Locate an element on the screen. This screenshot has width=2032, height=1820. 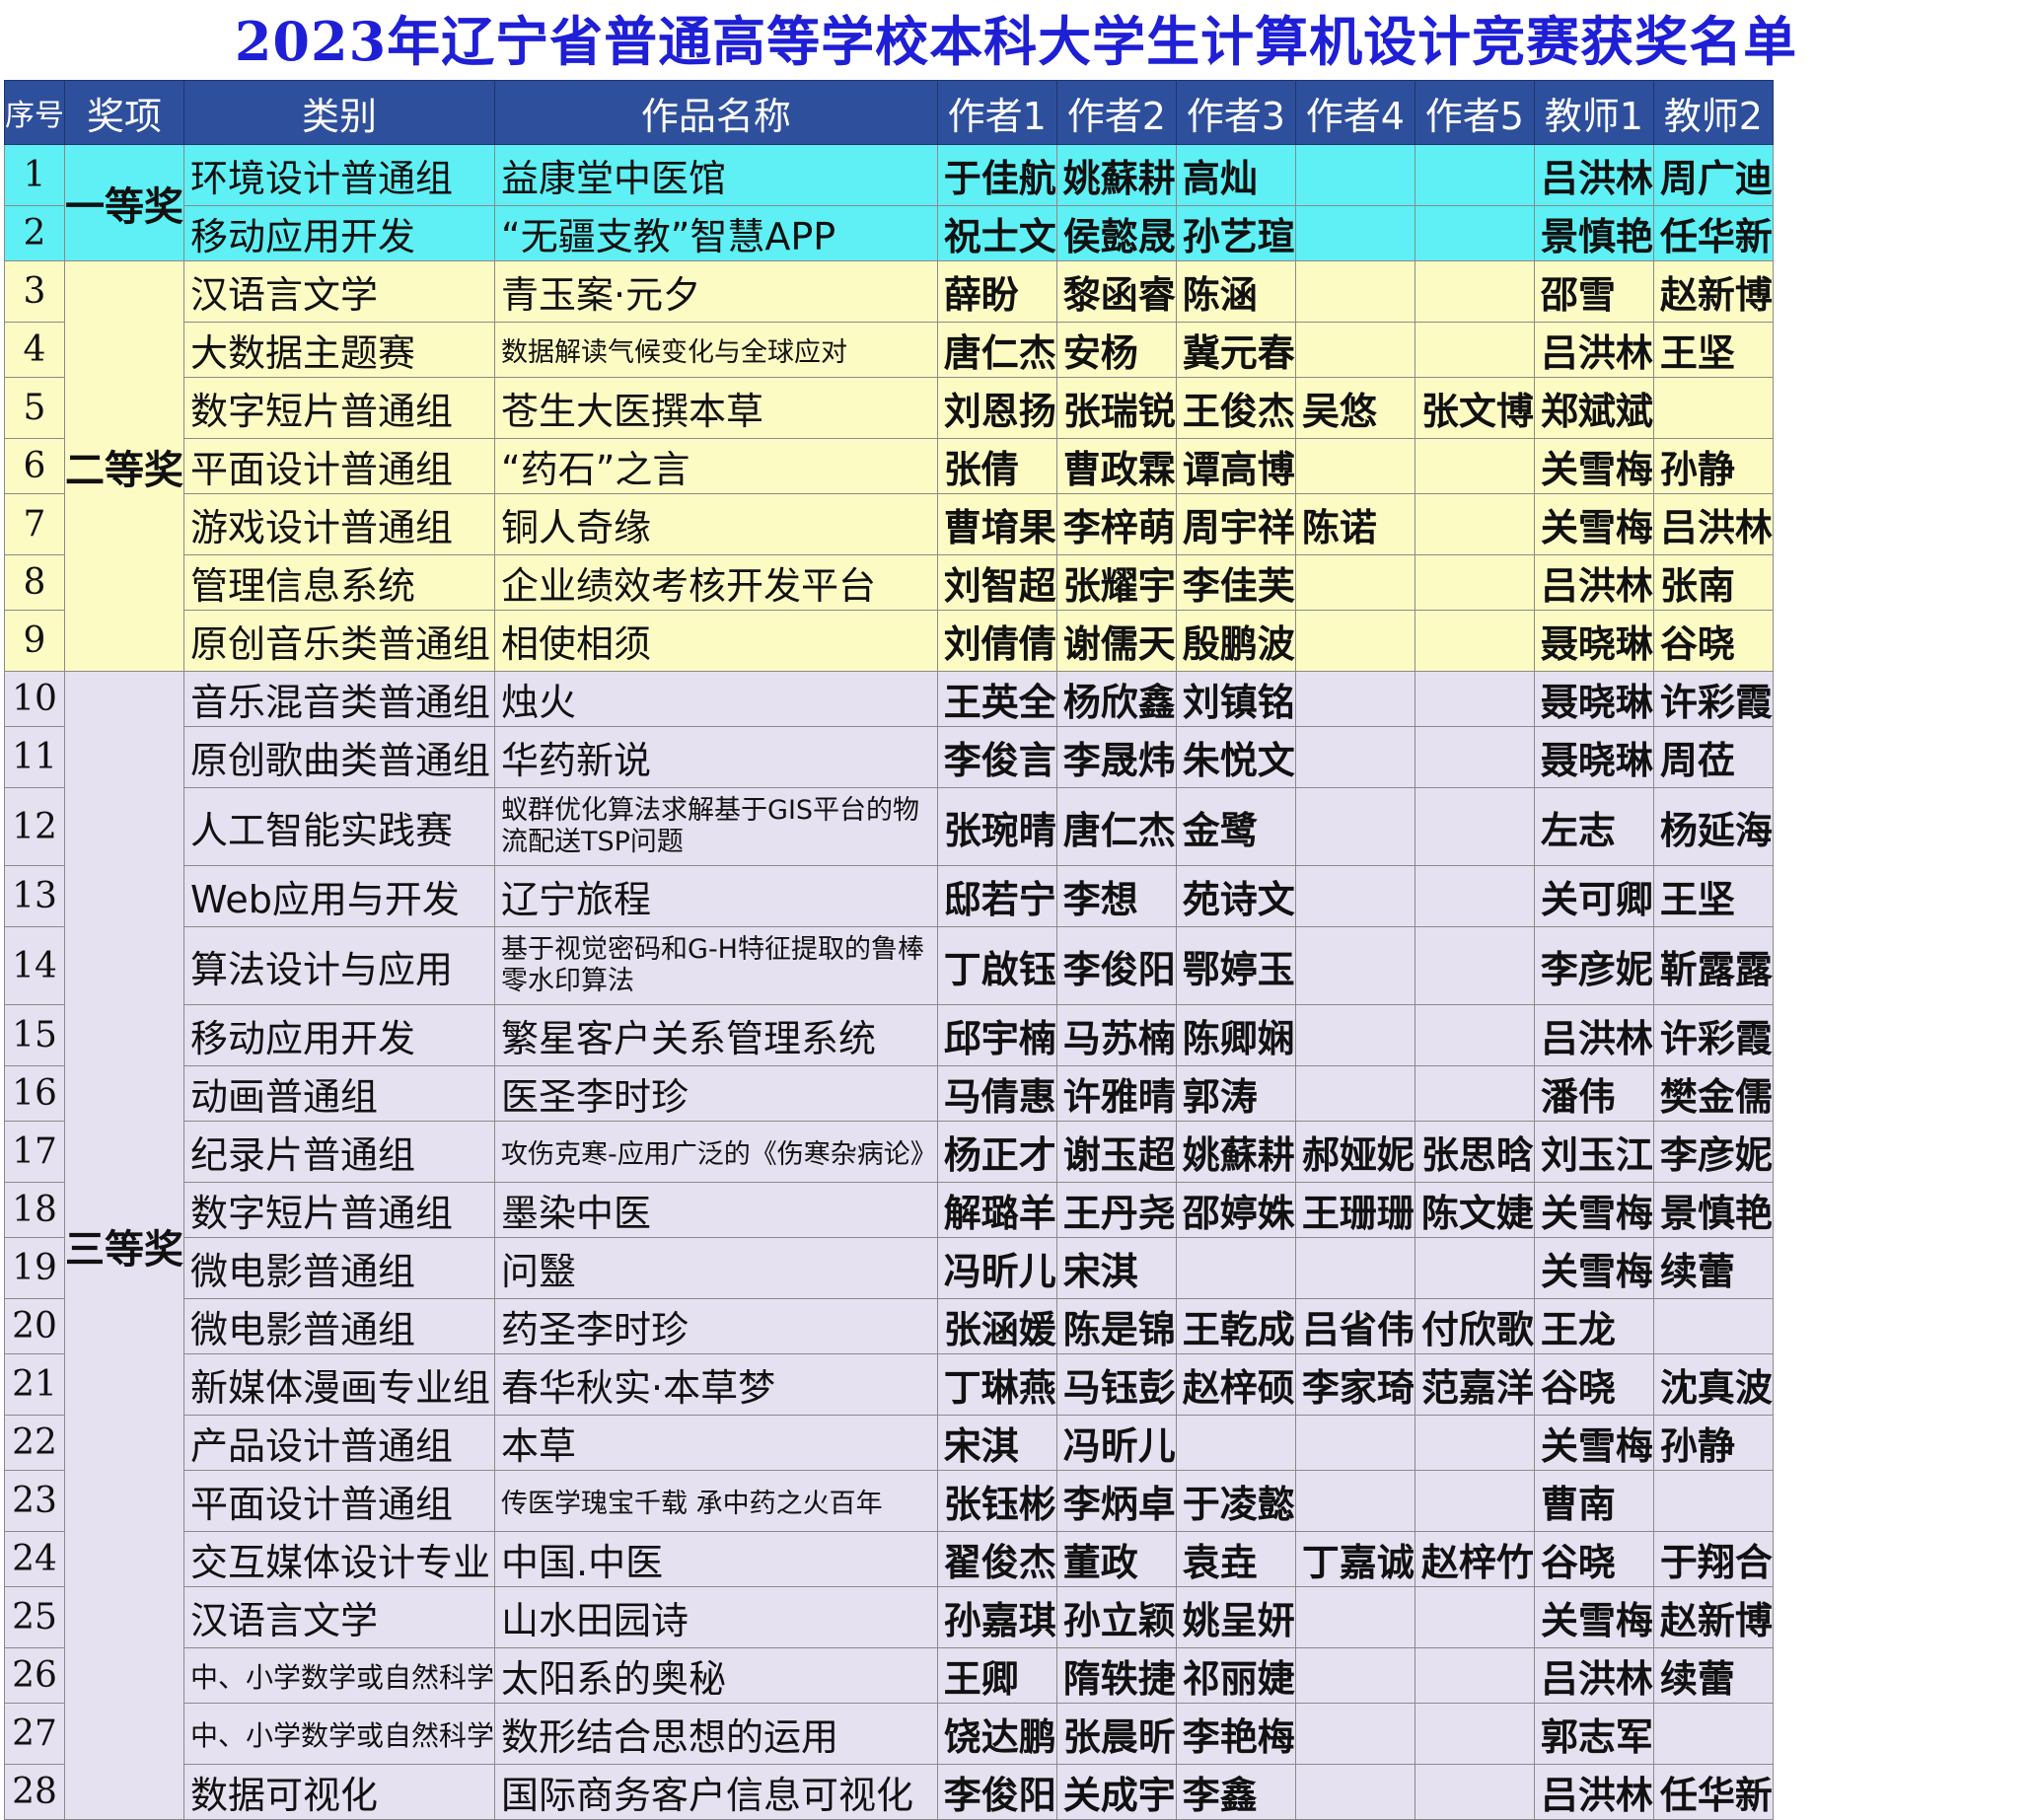
author-cell: 李晟炜 is located at coordinates (1116, 757).